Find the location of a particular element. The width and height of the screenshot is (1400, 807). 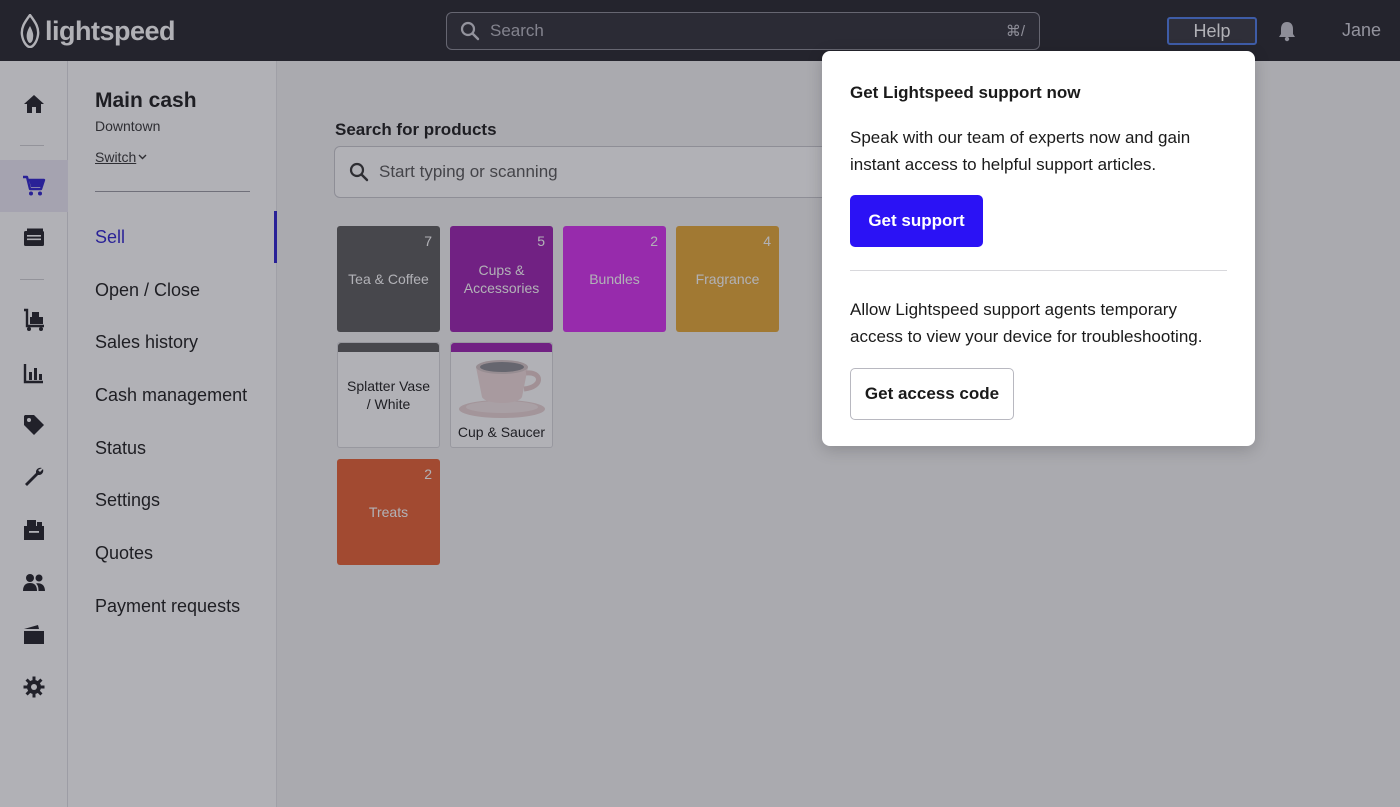

popover-divider is located at coordinates (1038, 270).